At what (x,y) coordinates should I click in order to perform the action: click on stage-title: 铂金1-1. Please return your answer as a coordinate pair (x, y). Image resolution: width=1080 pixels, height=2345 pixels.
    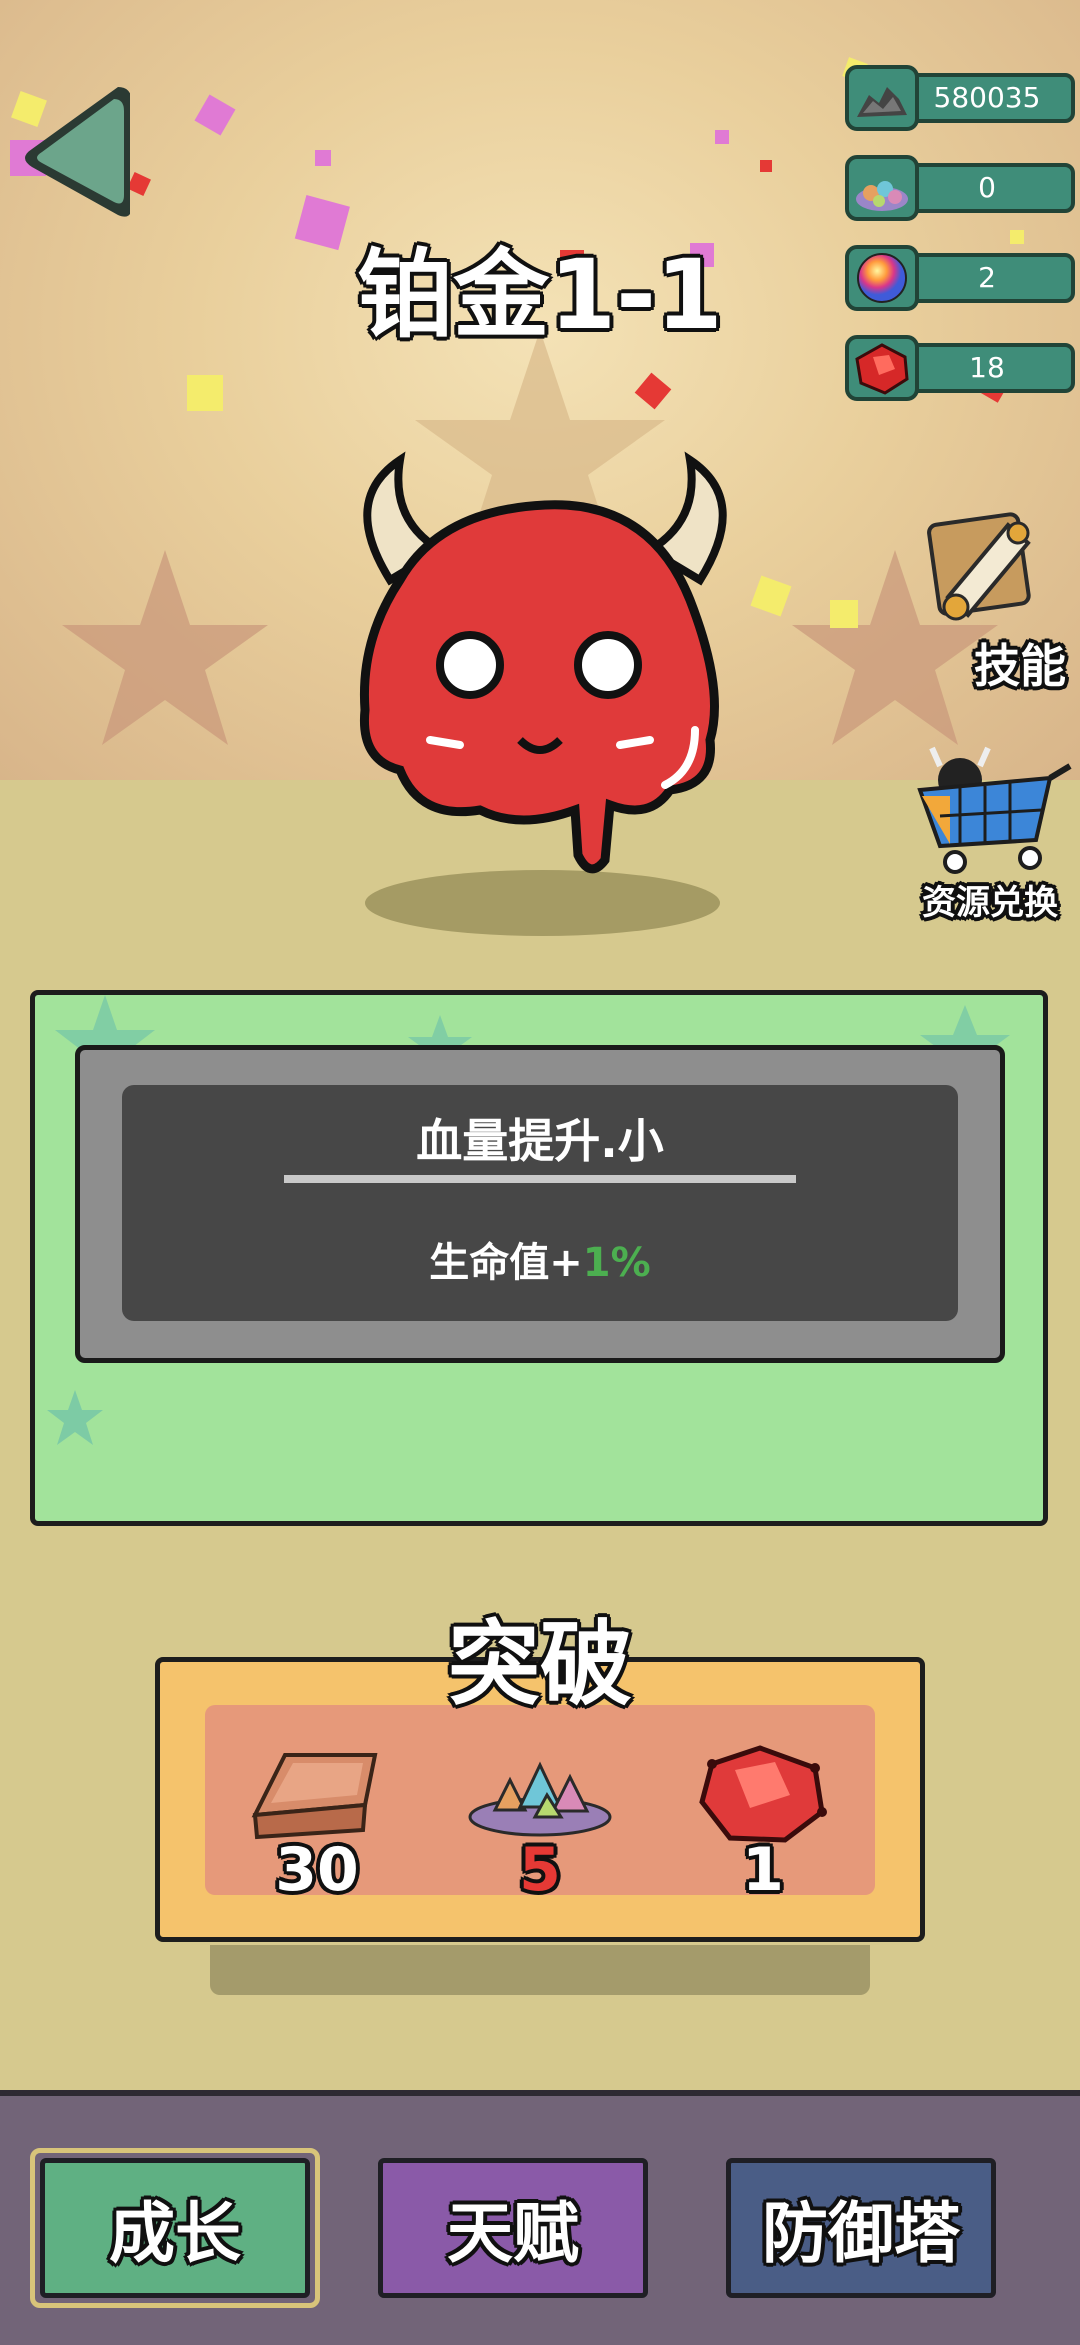
    Looking at the image, I should click on (540, 295).